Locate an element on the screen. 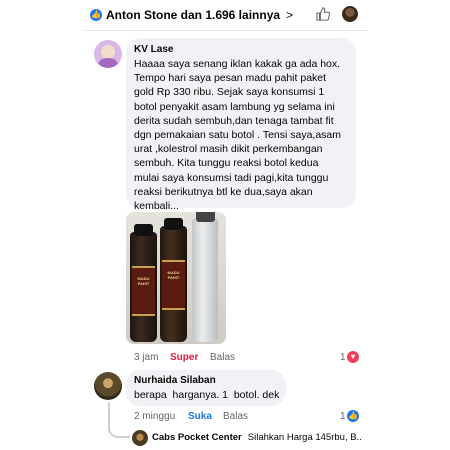 This screenshot has height=450, width=450. comment-time: 3 jam is located at coordinates (146, 357).